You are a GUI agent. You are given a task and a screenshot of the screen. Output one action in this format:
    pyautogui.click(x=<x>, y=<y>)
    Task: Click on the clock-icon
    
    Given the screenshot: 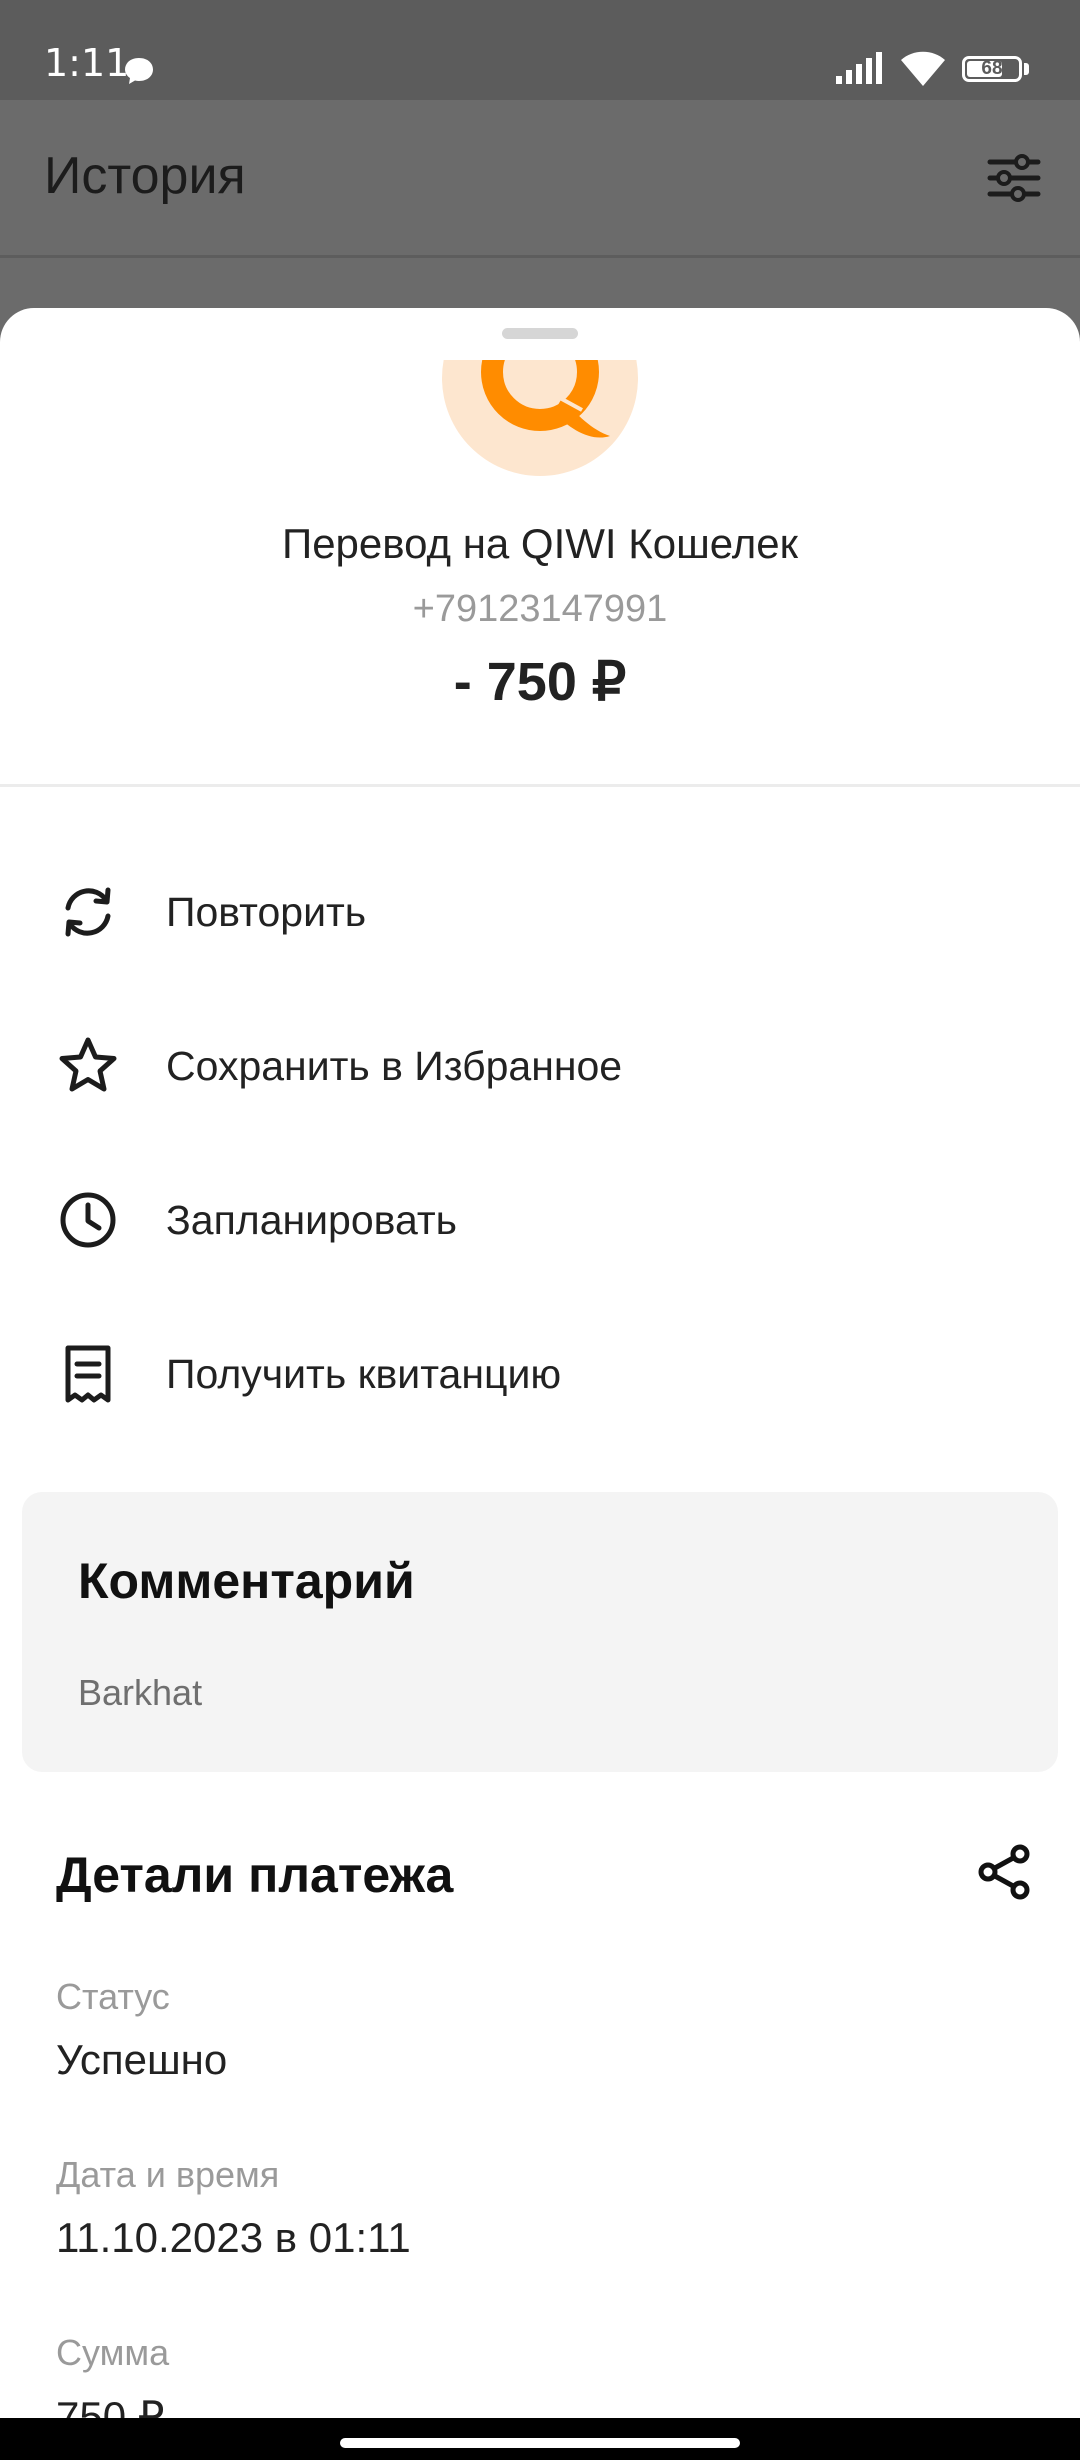 What is the action you would take?
    pyautogui.click(x=88, y=1220)
    